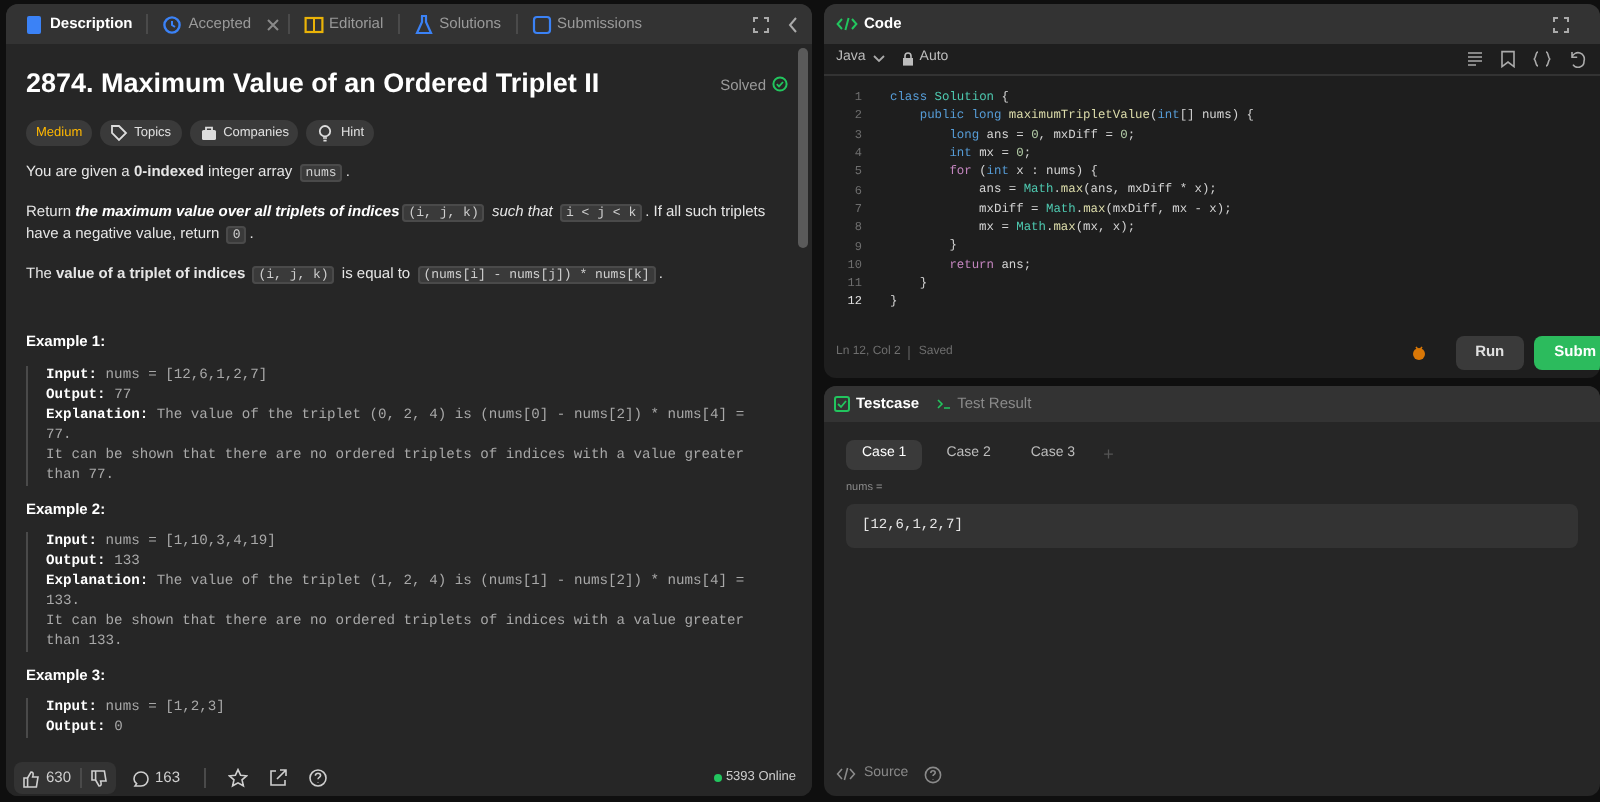 This screenshot has width=1600, height=802. I want to click on terminal-icon, so click(943, 404).